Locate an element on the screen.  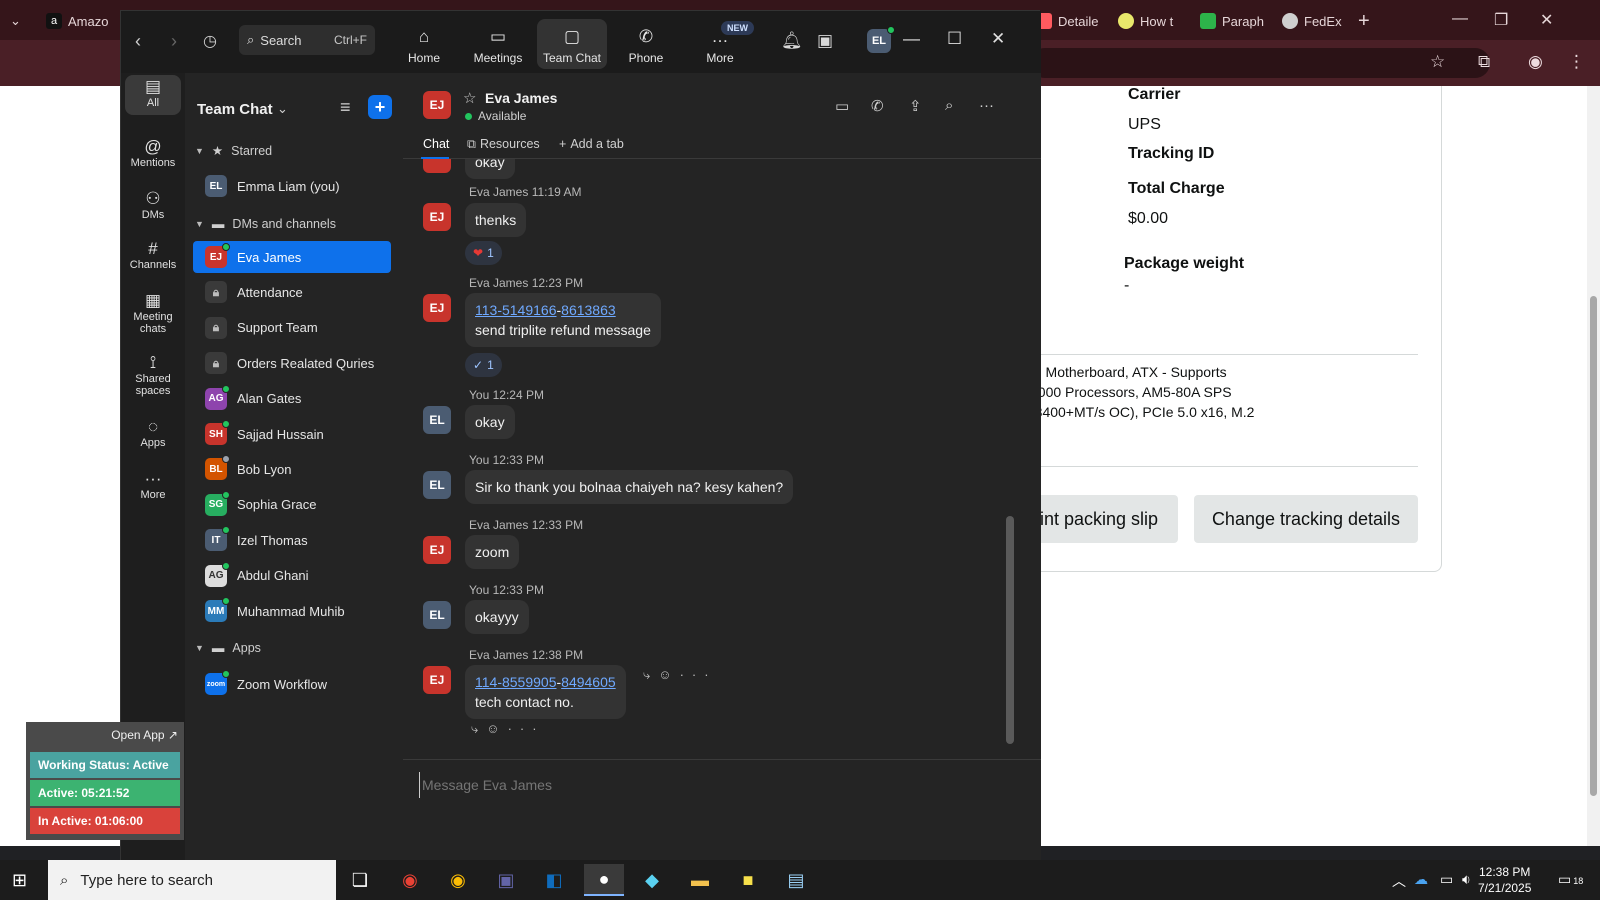
chat-item-zoom-workflow: zoom Zoom Workflow is located at coordinates (292, 684).